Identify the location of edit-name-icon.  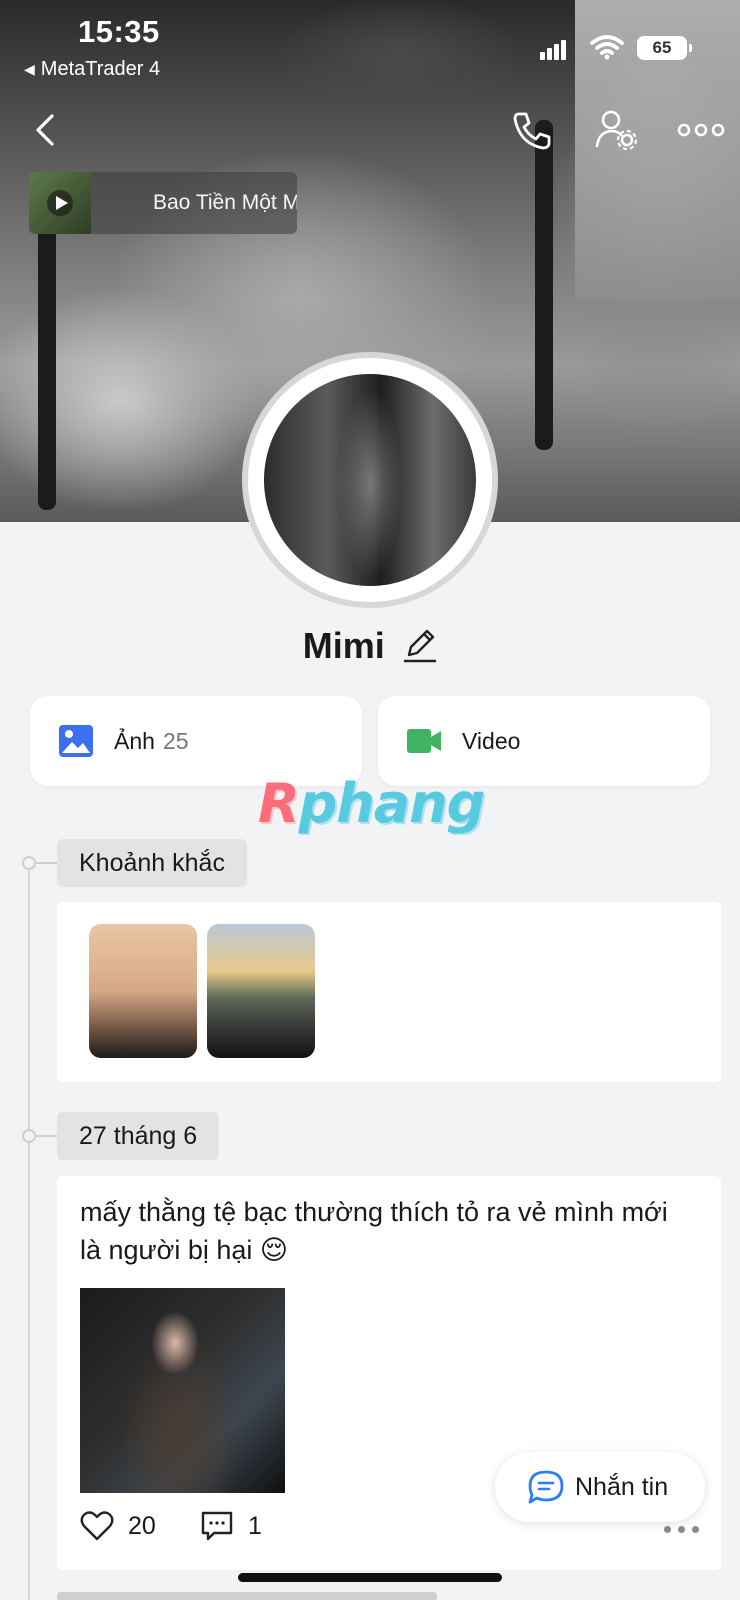
(420, 646).